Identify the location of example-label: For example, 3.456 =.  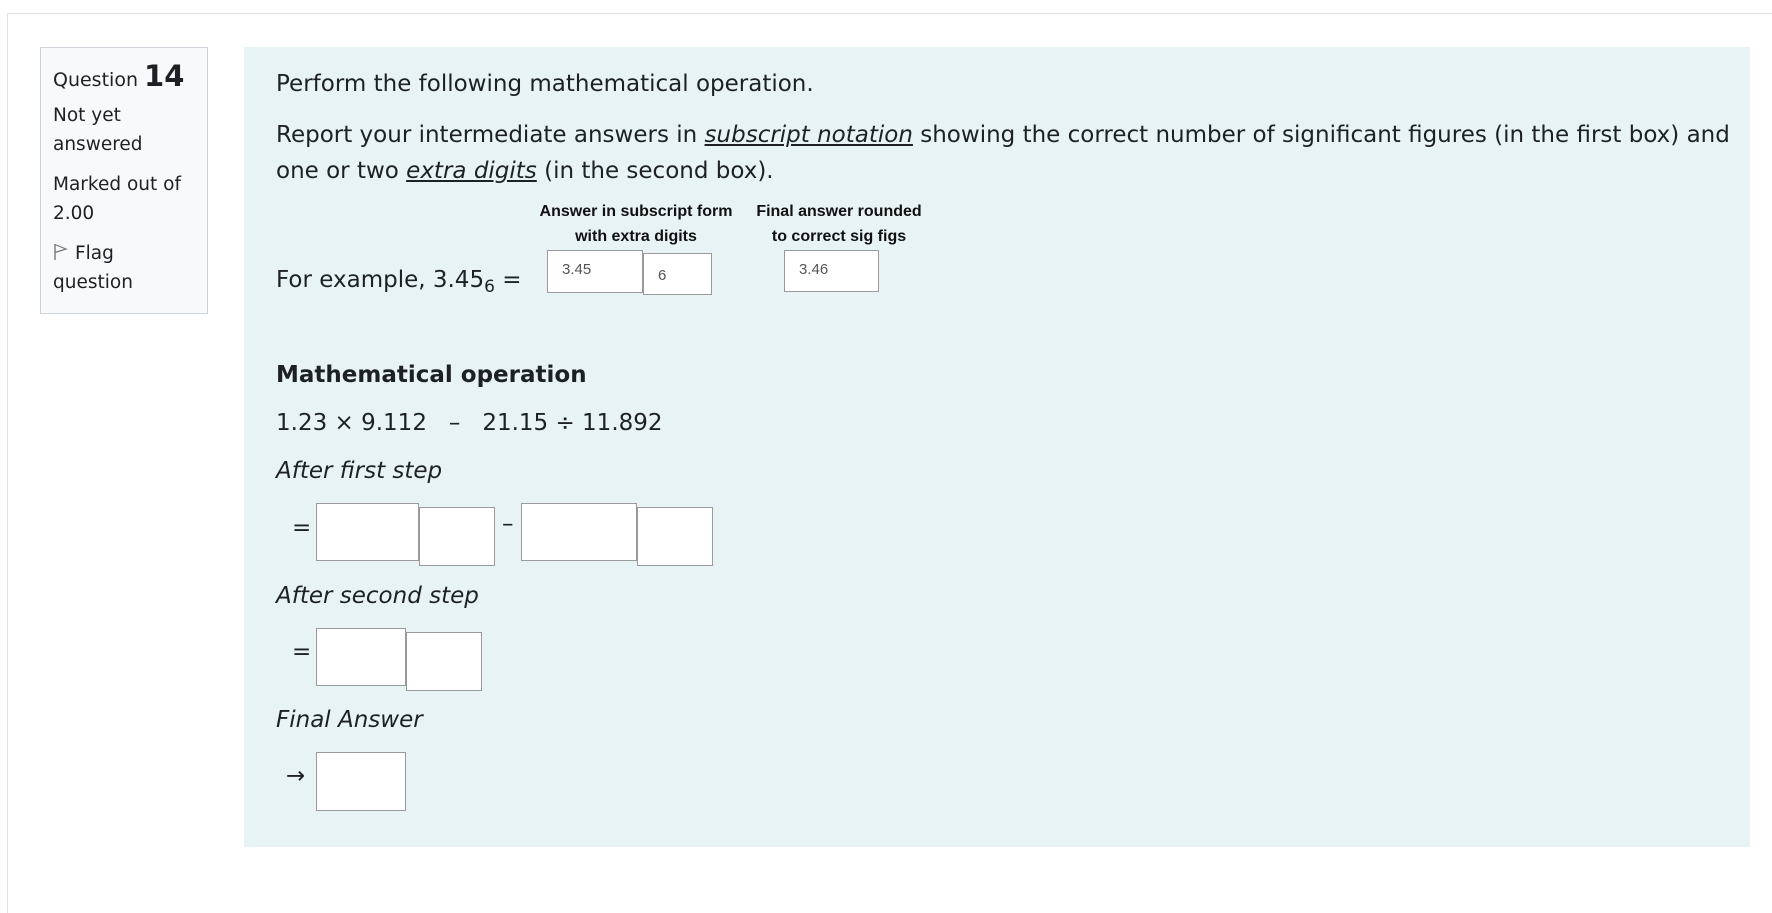
(399, 282).